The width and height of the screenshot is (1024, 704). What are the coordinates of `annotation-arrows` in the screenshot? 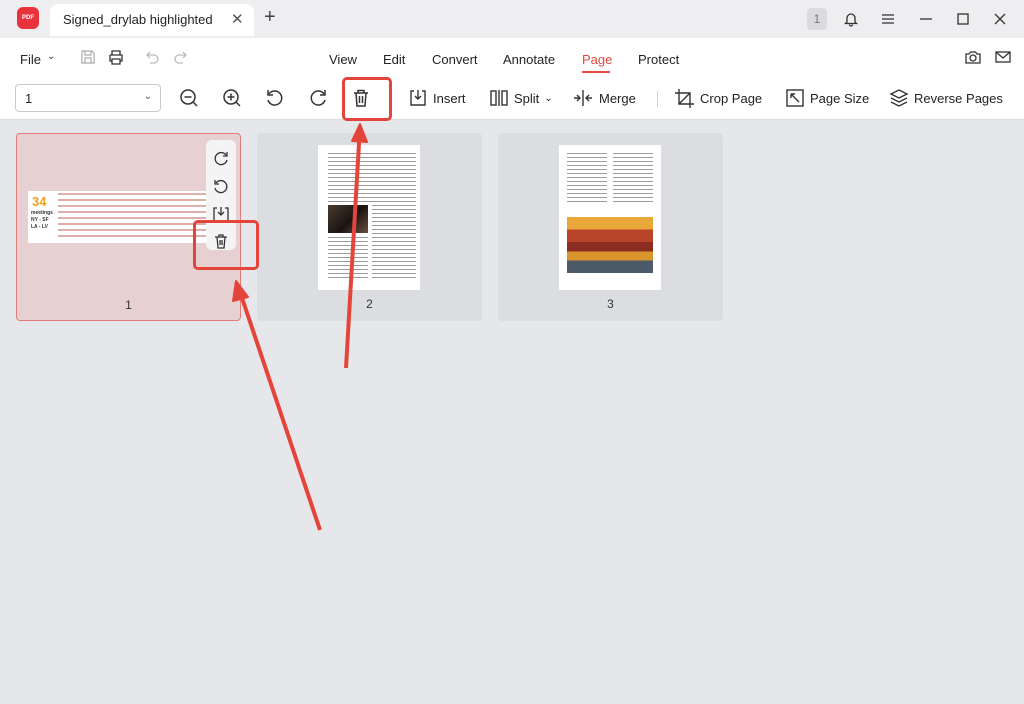 It's located at (300, 327).